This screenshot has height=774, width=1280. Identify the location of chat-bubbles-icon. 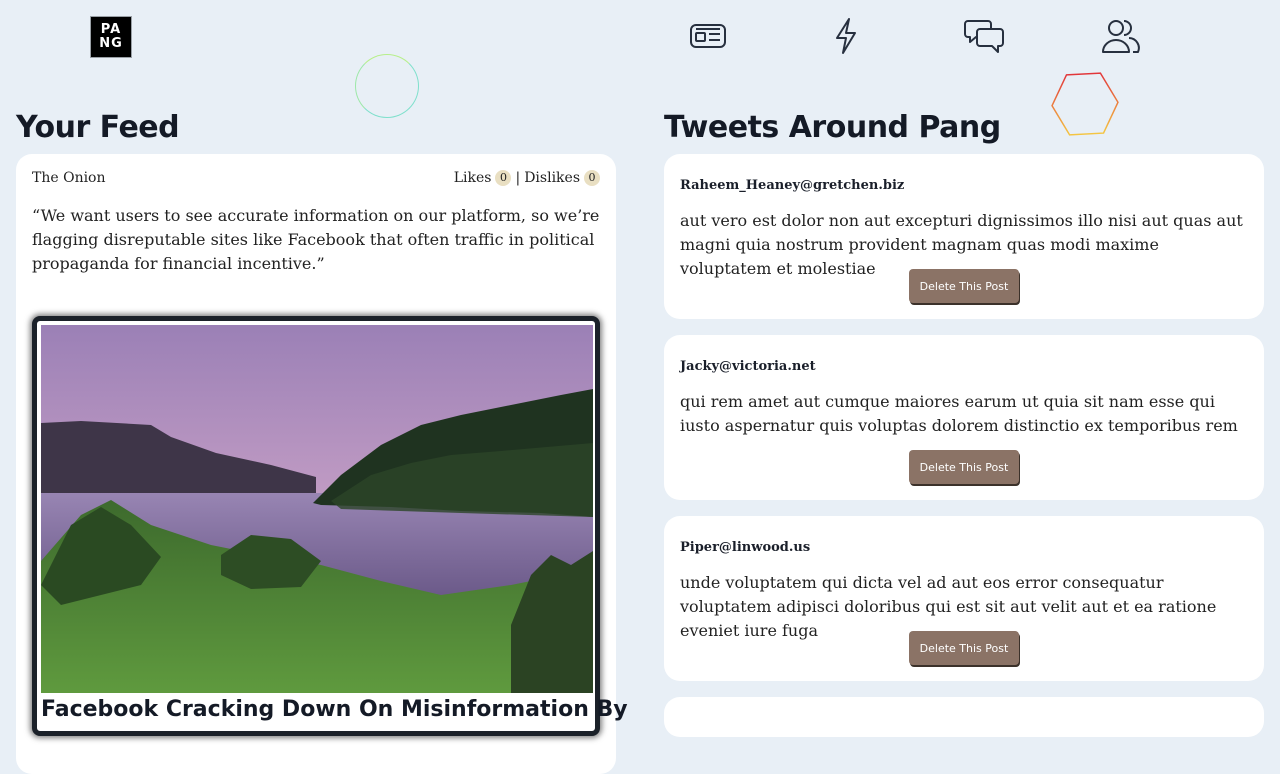
(984, 36).